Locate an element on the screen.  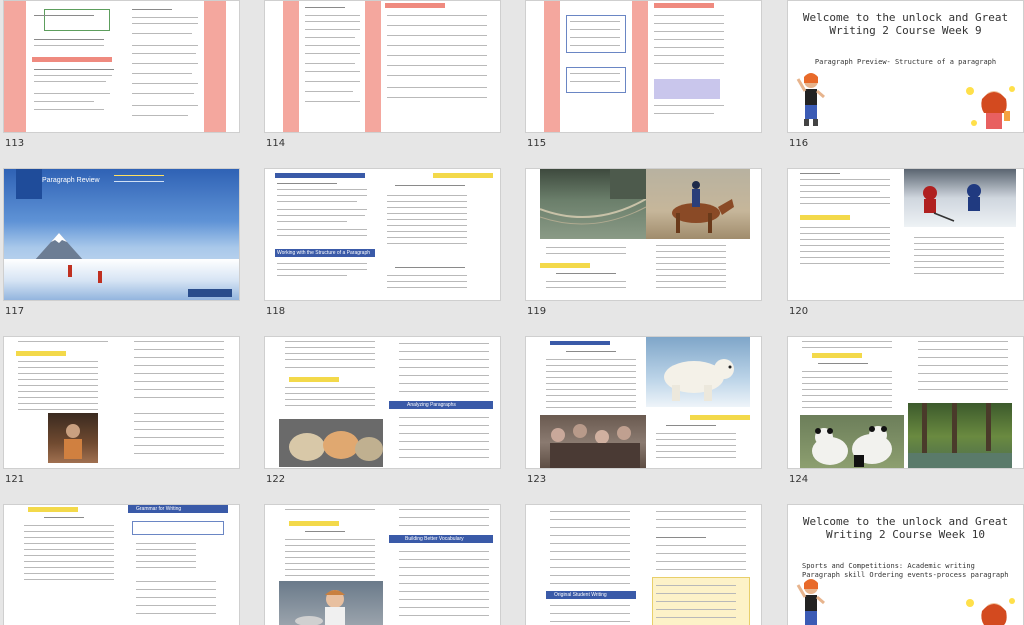
slide-thumbnail: Analyzing Paragraphs is located at coordinates (382, 402).